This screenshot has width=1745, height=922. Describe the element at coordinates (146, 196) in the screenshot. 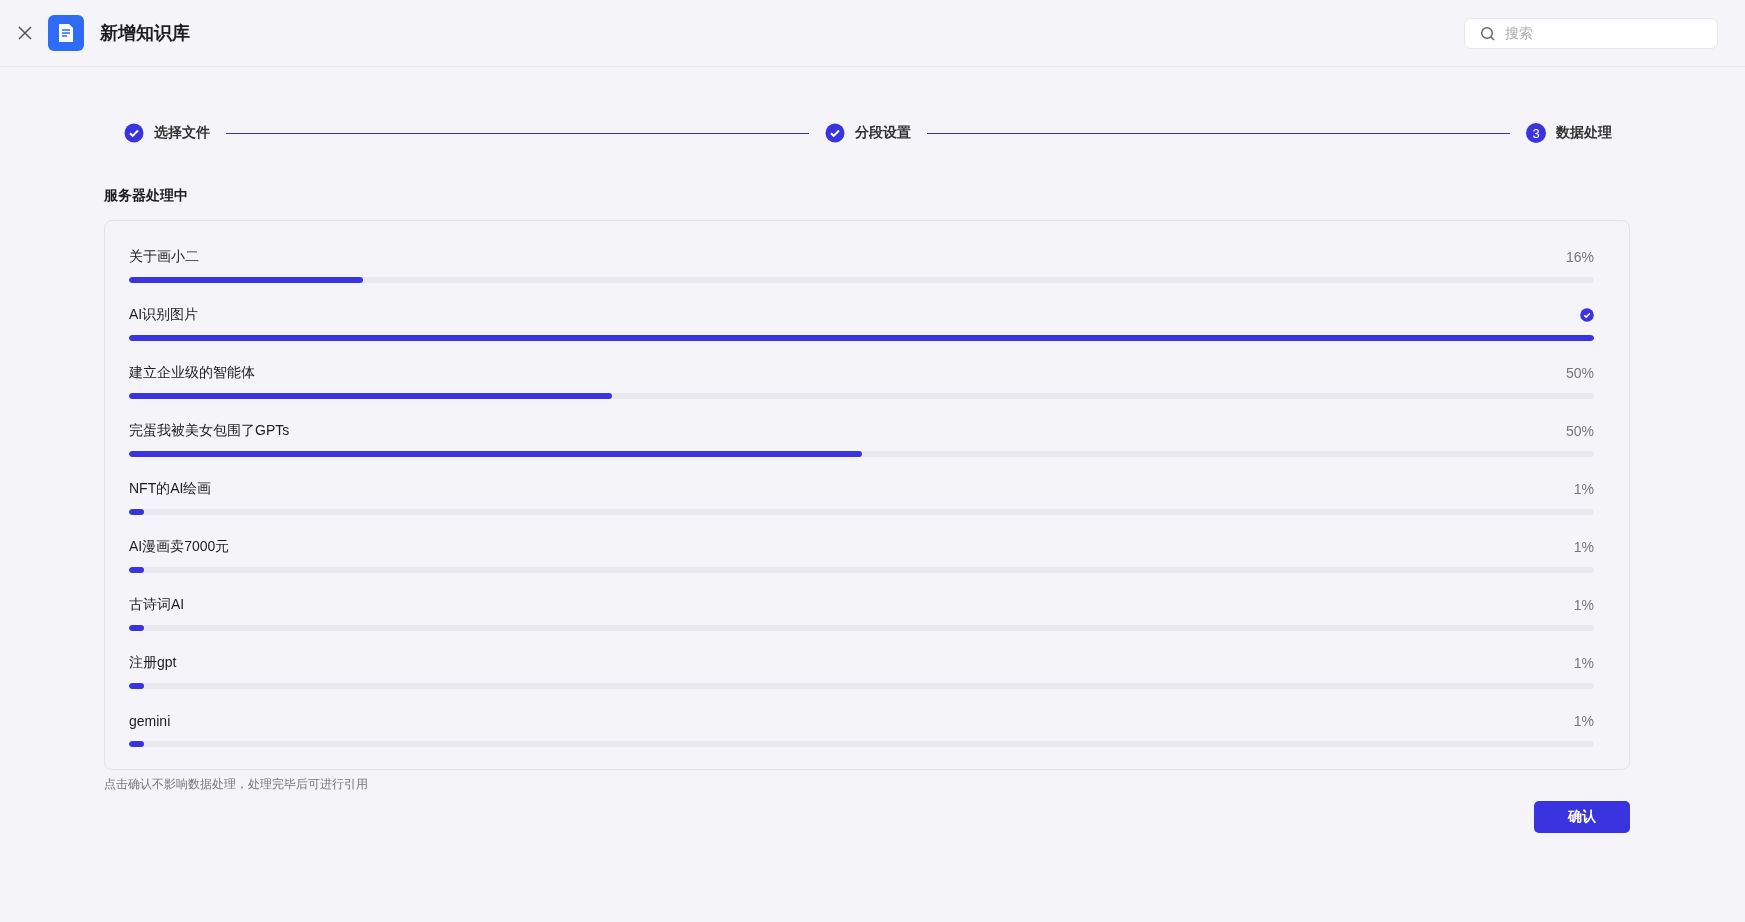

I see `section-title: 服务器处理中` at that location.